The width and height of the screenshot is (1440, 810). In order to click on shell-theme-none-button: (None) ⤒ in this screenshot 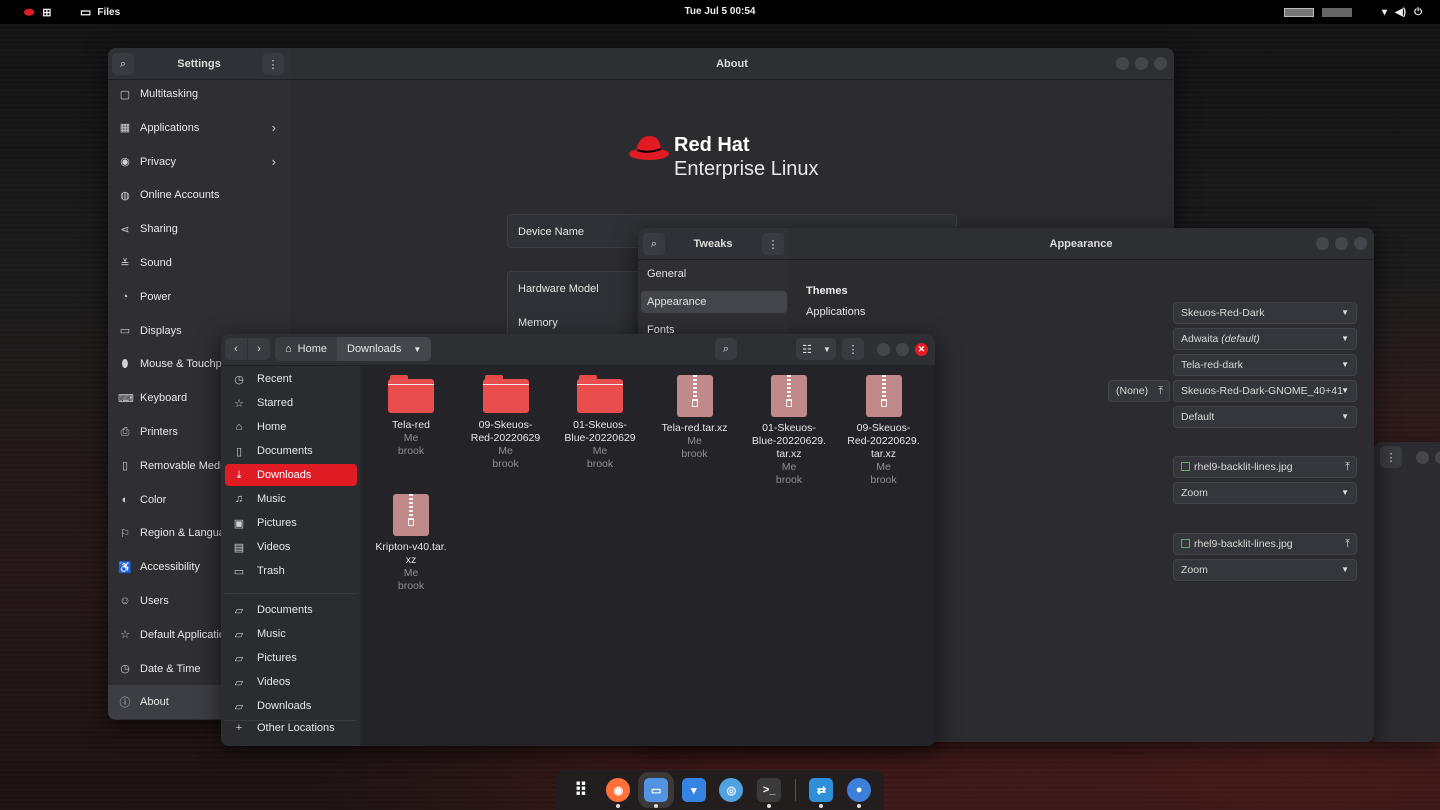, I will do `click(1139, 391)`.